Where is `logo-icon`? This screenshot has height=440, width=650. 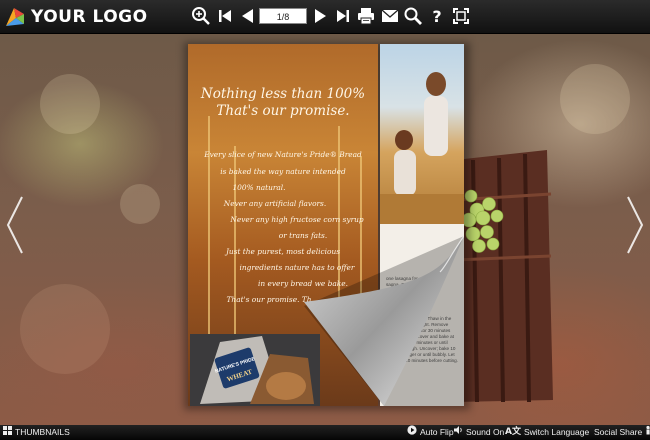 logo-icon is located at coordinates (15, 17).